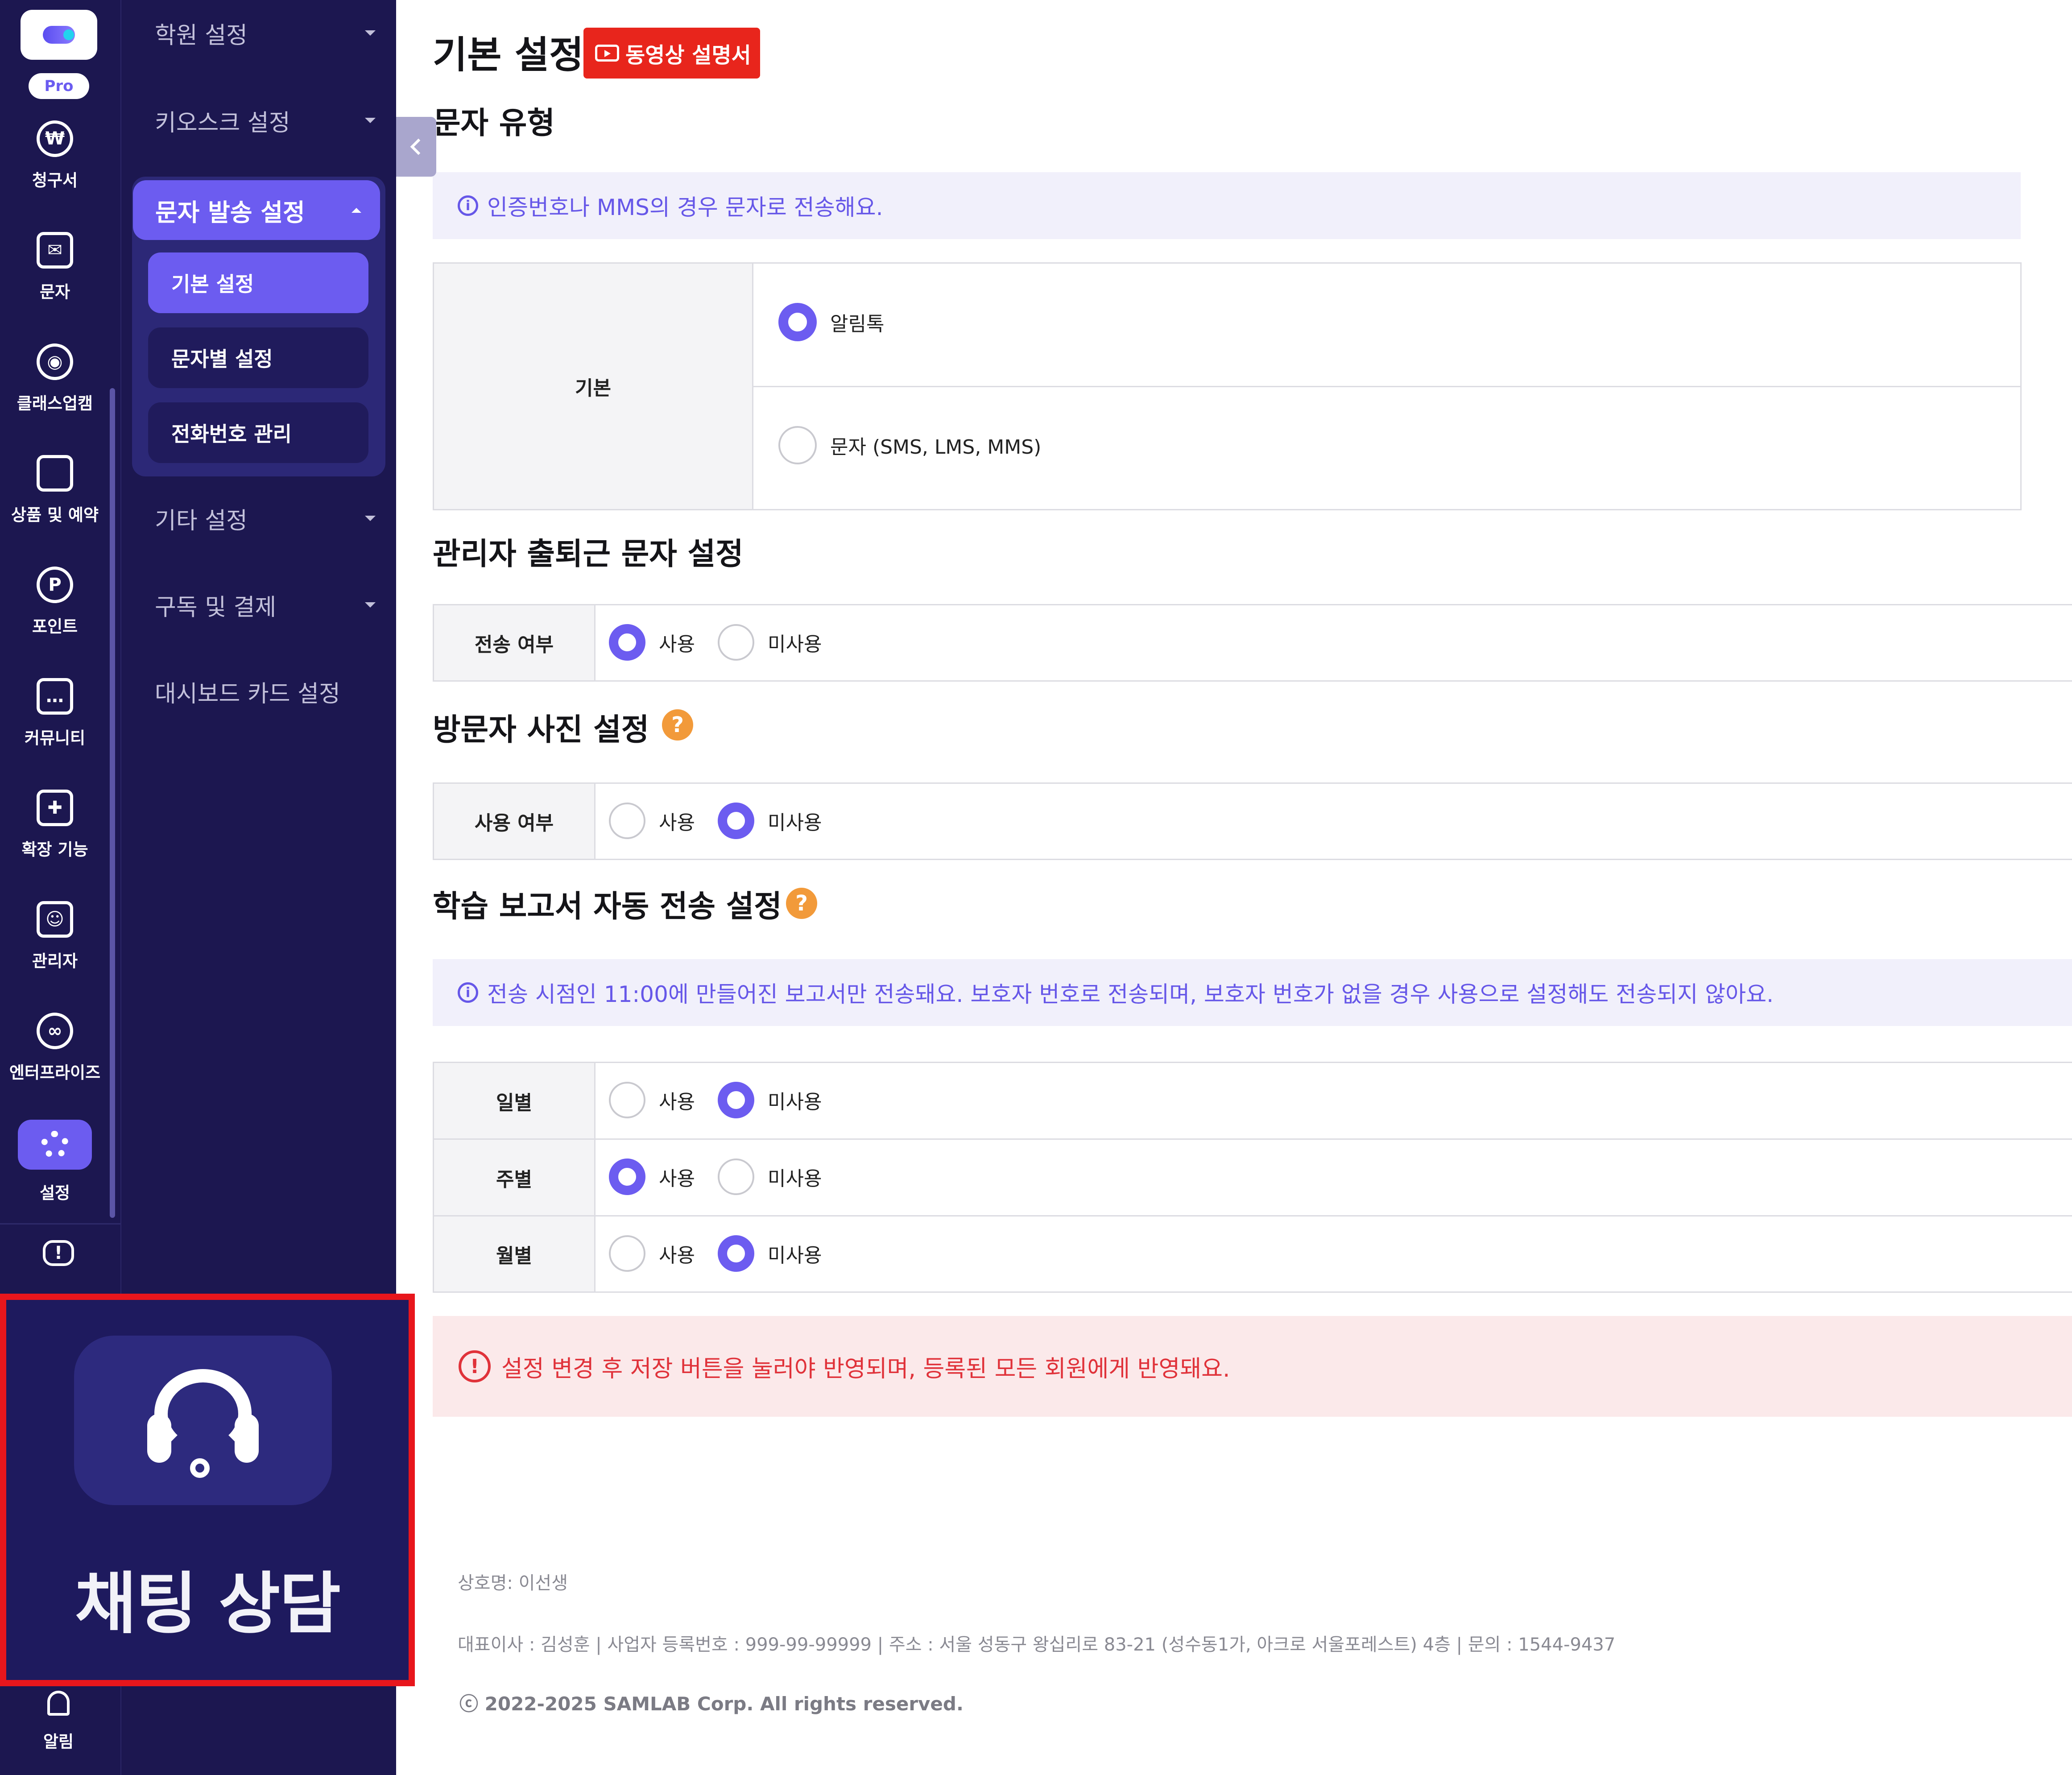  I want to click on message-type-table: 기본 알림톡 문자 (SMS, LMS, MMS), so click(1227, 386).